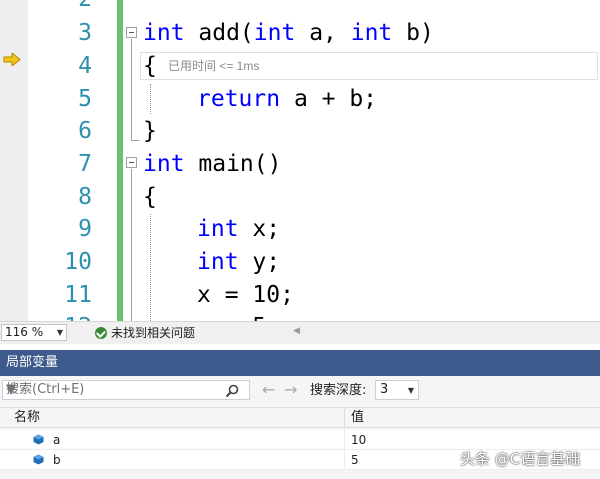 The height and width of the screenshot is (479, 600). What do you see at coordinates (153, 333) in the screenshot?
I see `issues-status-text: 未找到相关问题` at bounding box center [153, 333].